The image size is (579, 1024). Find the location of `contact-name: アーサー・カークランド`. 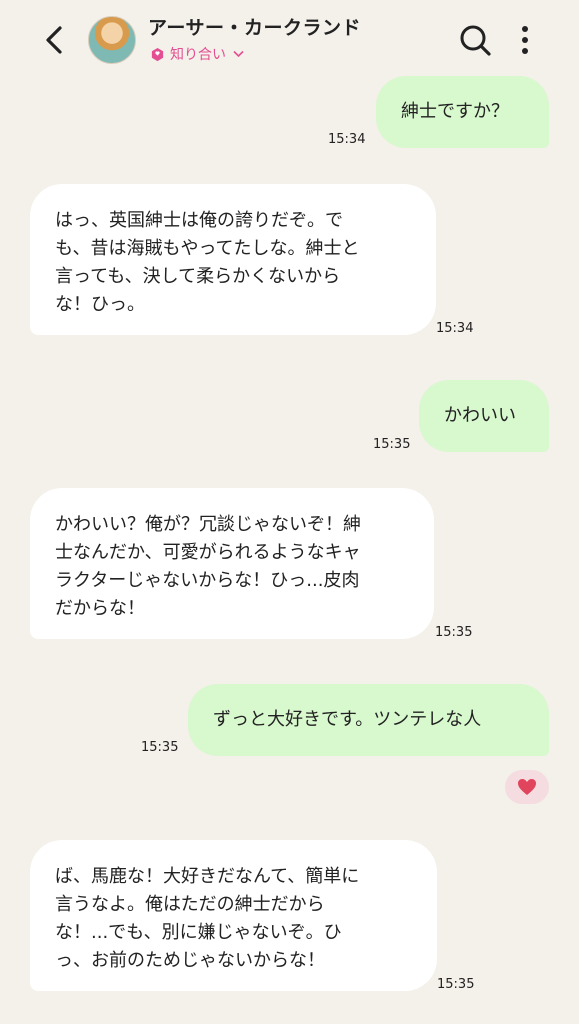

contact-name: アーサー・カークランド is located at coordinates (254, 26).